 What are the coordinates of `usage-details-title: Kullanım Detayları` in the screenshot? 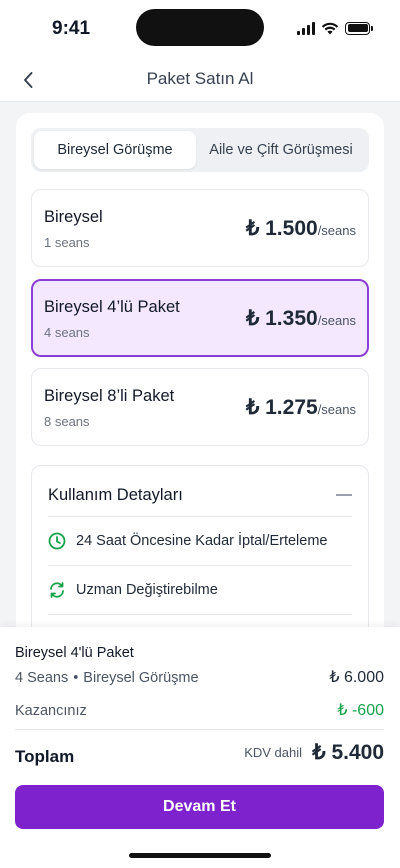 It's located at (115, 495).